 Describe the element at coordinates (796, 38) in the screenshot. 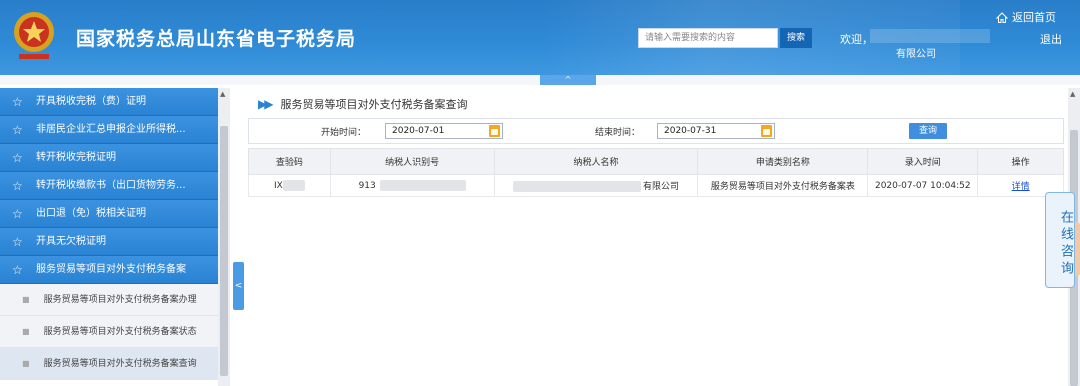

I see `search-button: 搜索` at that location.